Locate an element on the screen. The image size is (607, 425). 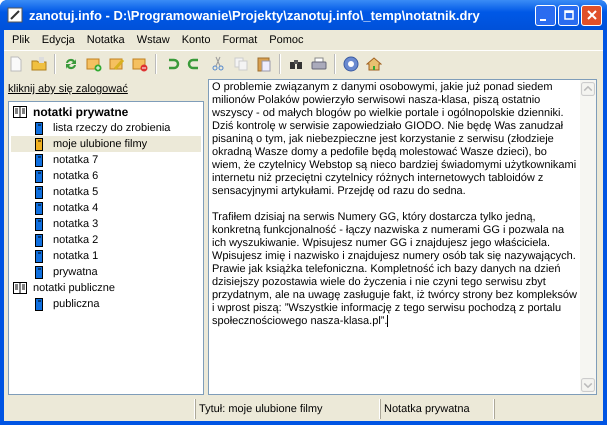
status-bar-cell: Tytuł: moje ulubione filmy is located at coordinates (287, 409).